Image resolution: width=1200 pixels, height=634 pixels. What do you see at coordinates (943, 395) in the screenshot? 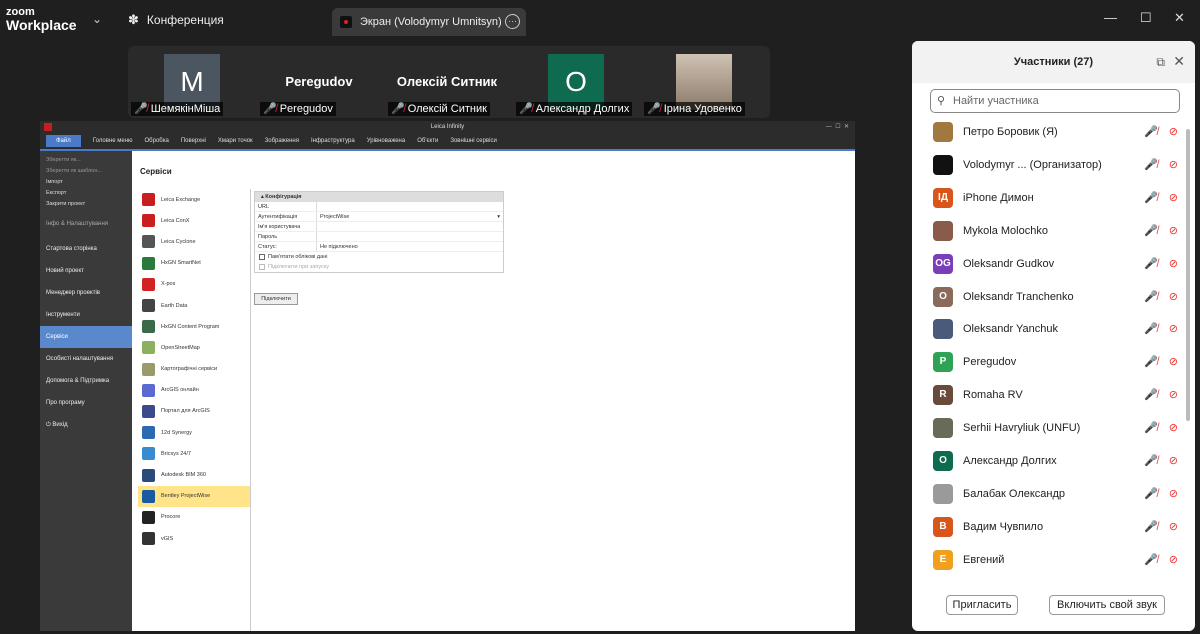
I see `avatar: R` at bounding box center [943, 395].